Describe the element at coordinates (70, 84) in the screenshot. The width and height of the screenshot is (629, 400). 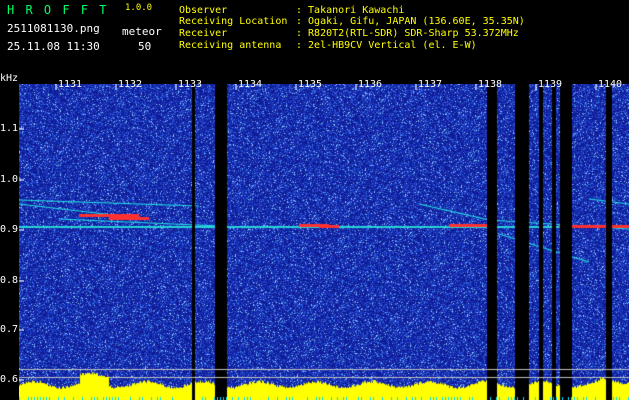
I see `x-tick-label: 1131` at that location.